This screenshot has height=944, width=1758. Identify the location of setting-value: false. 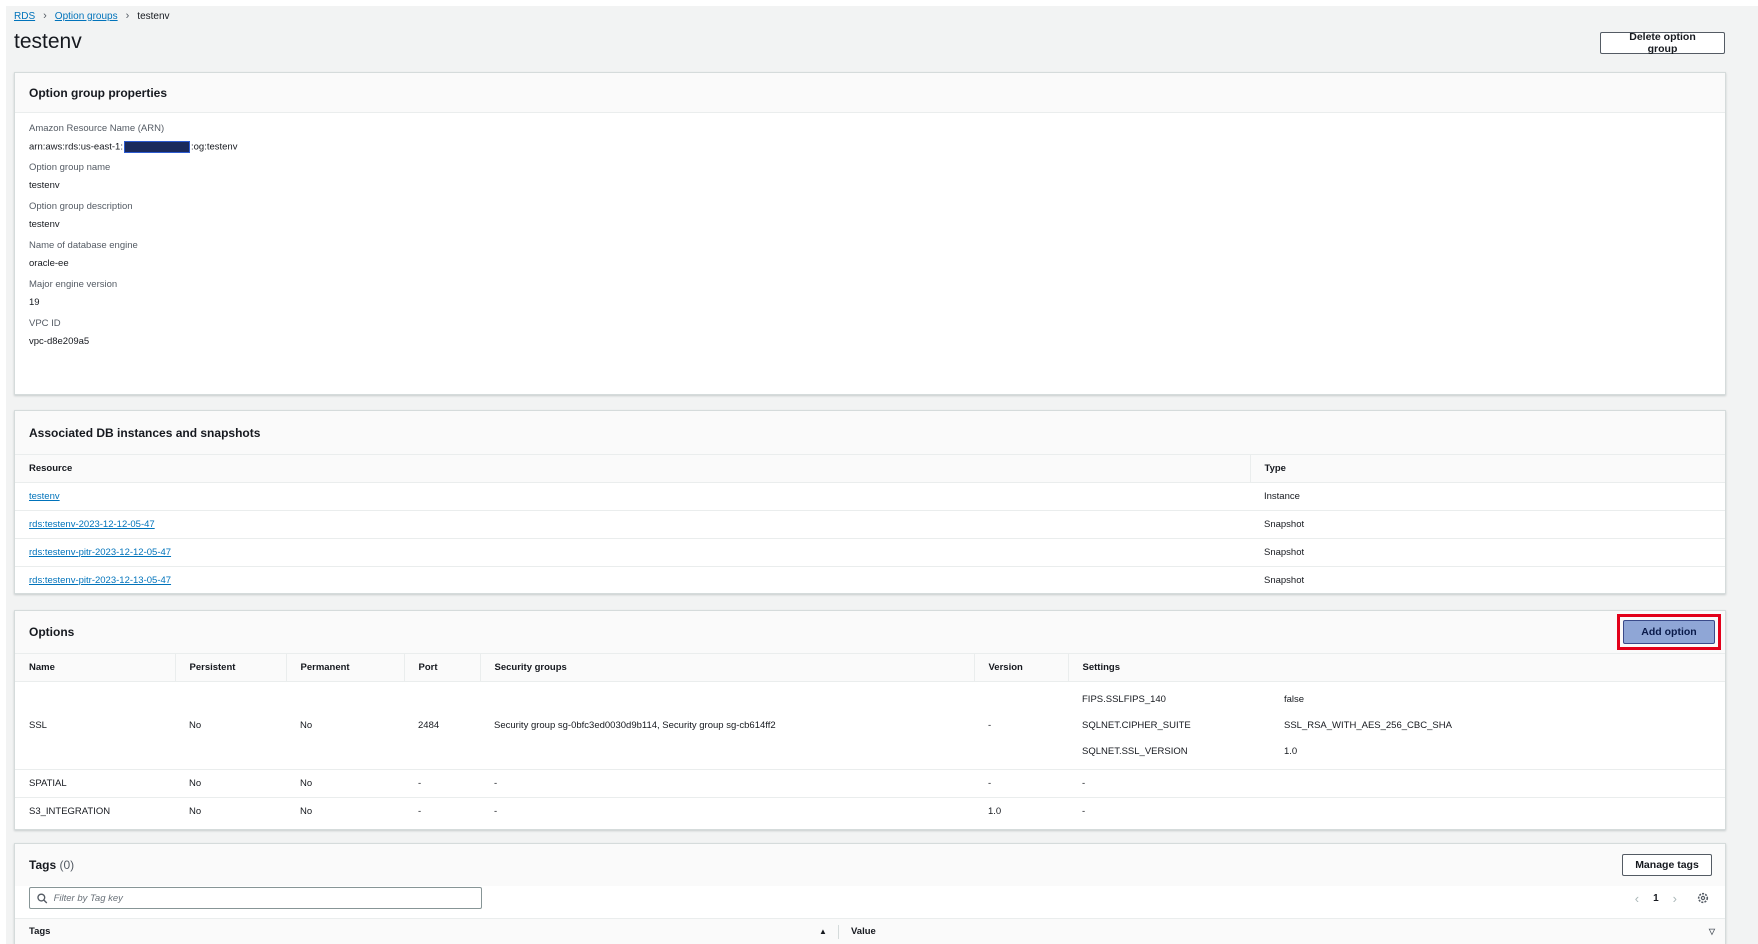
(1294, 699).